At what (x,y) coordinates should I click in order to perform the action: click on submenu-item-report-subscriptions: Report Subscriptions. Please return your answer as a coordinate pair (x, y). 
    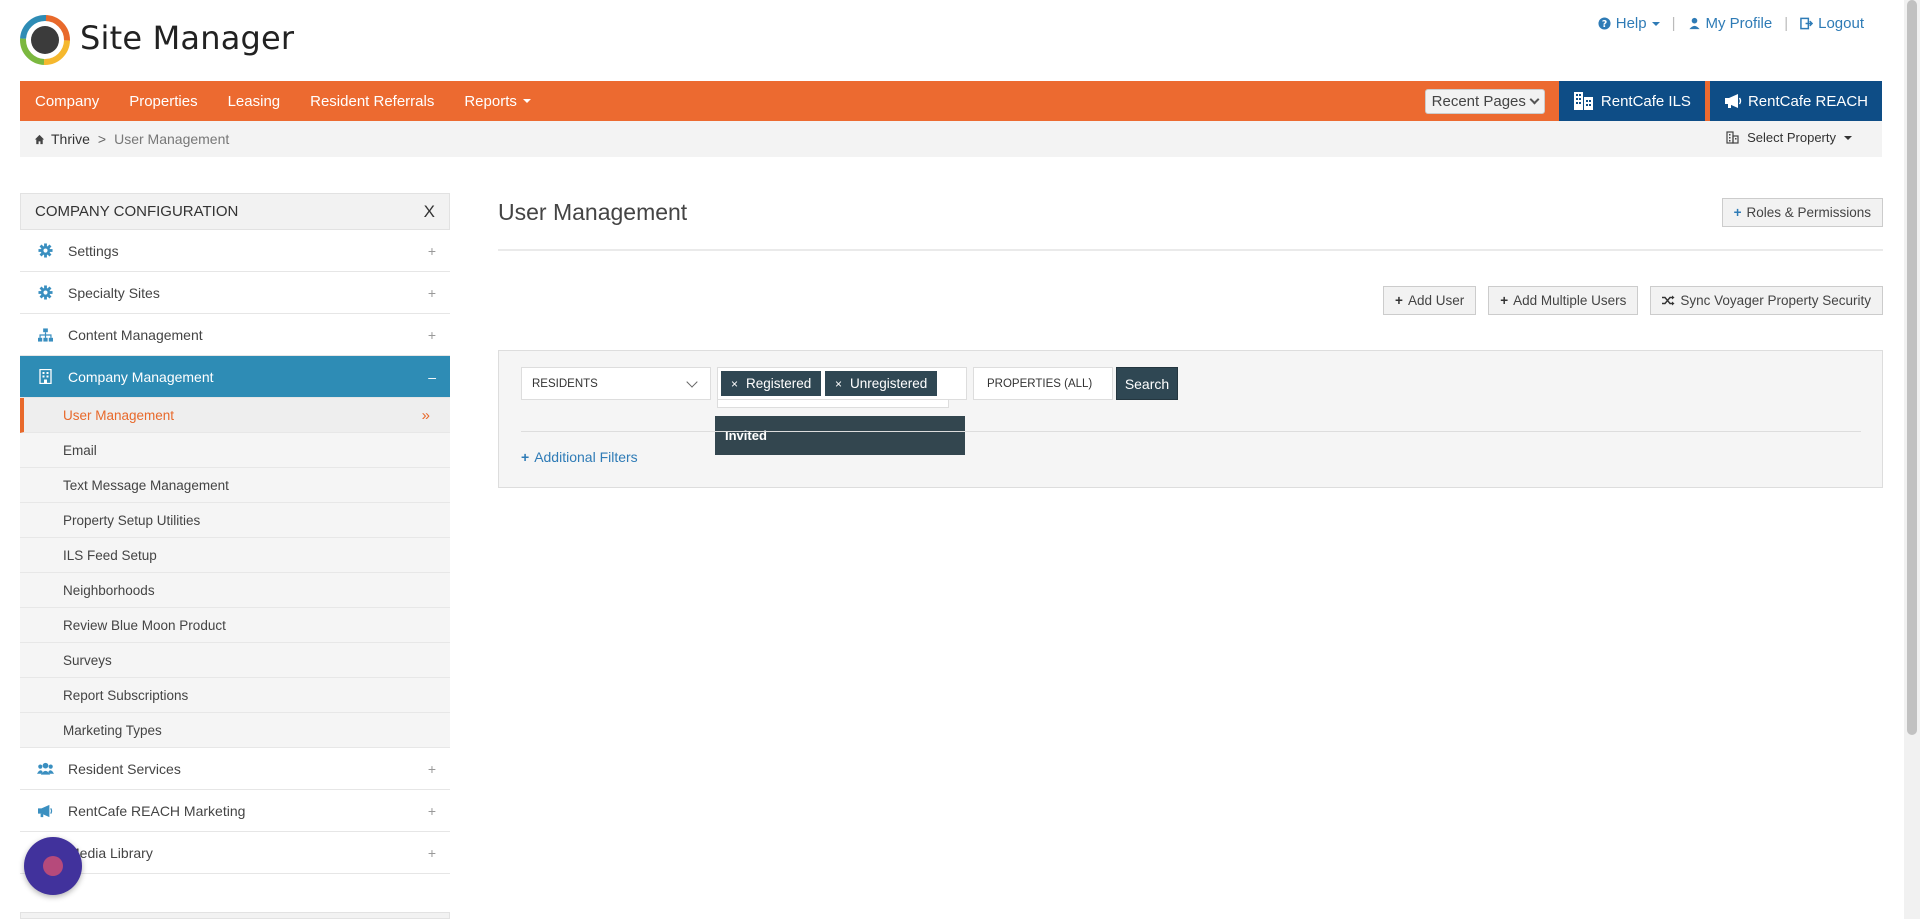
    Looking at the image, I should click on (235, 695).